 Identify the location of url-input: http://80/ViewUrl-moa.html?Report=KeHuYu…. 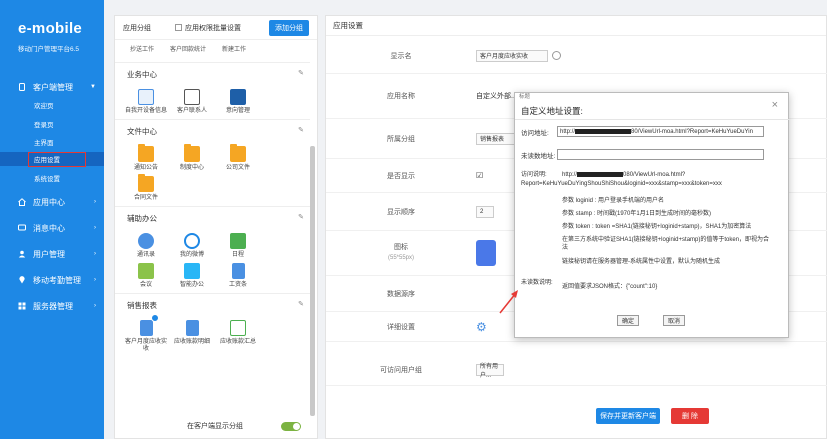
(660, 131).